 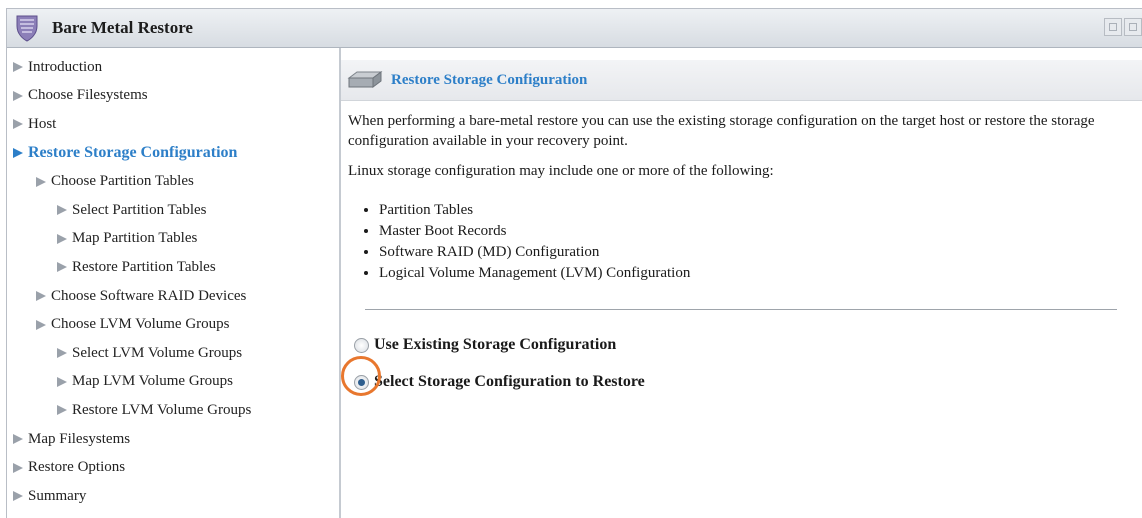 What do you see at coordinates (173, 124) in the screenshot?
I see `nav-item: Host` at bounding box center [173, 124].